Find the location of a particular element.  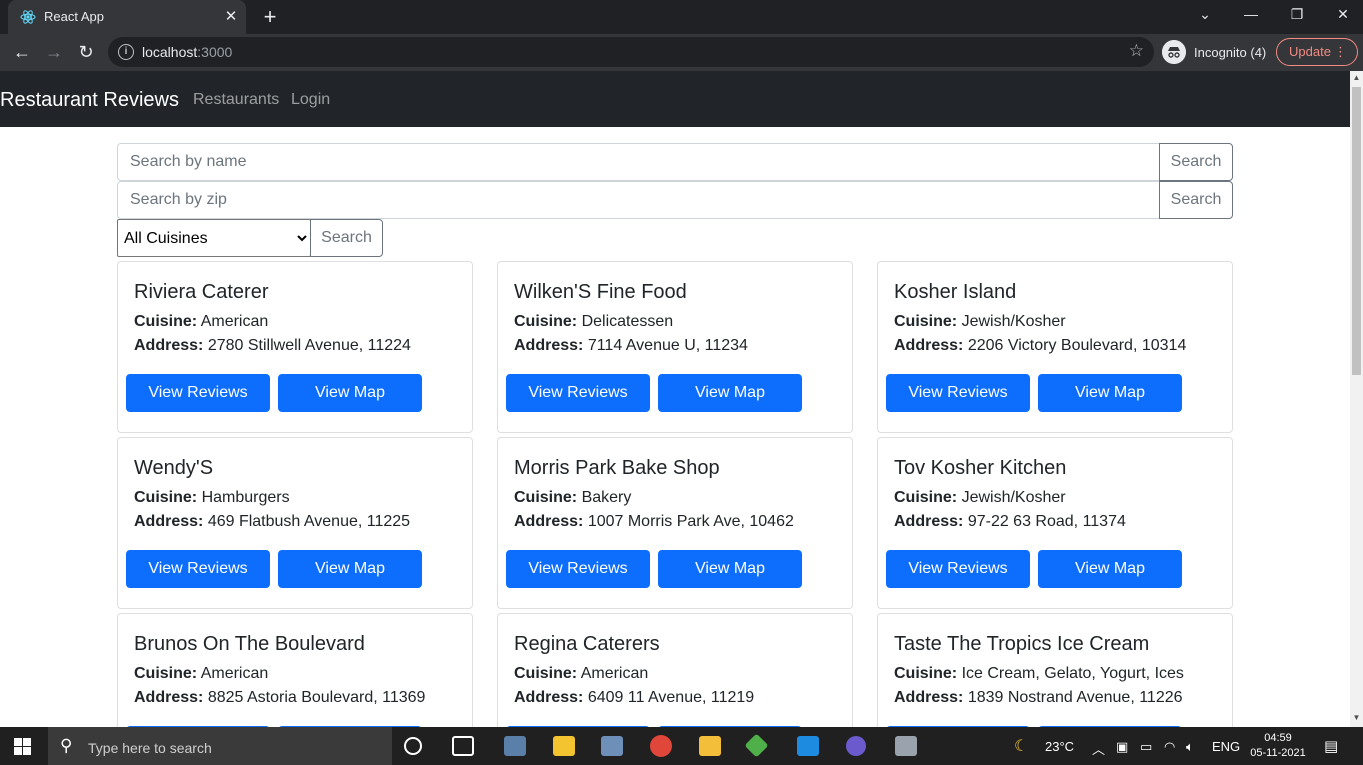

search-zip-input is located at coordinates (638, 200).